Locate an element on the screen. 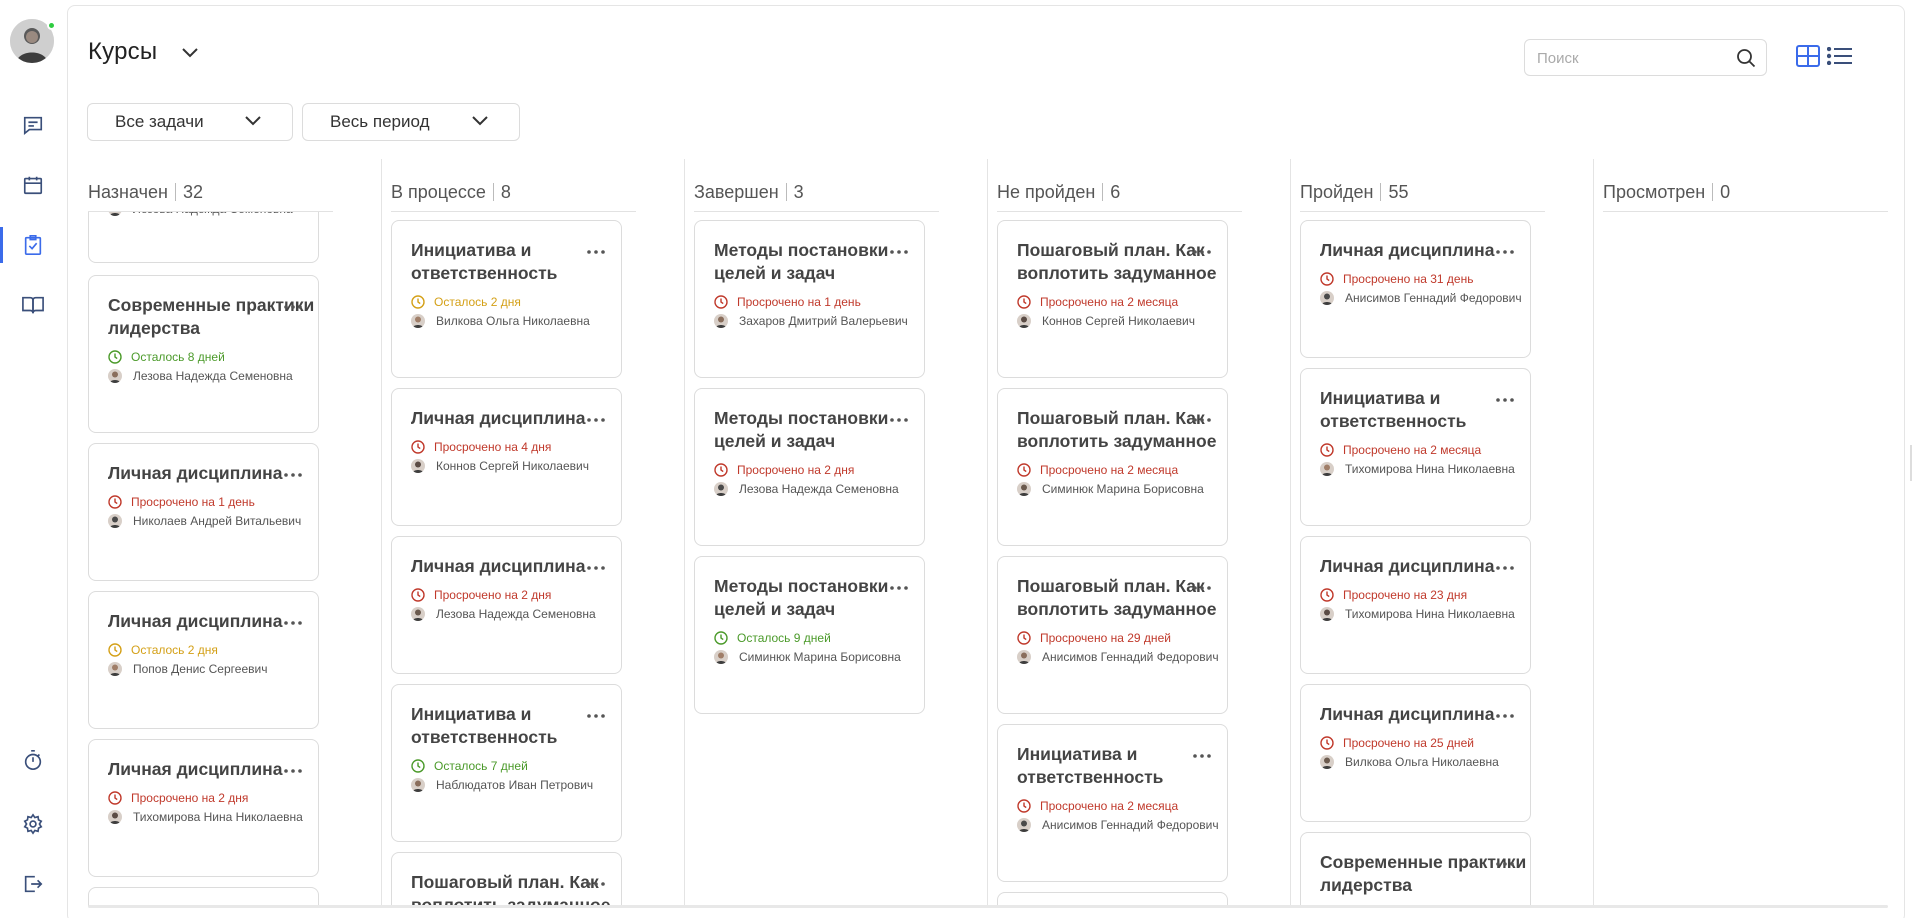 Image resolution: width=1917 pixels, height=918 pixels. title-dropdown-button is located at coordinates (190, 52).